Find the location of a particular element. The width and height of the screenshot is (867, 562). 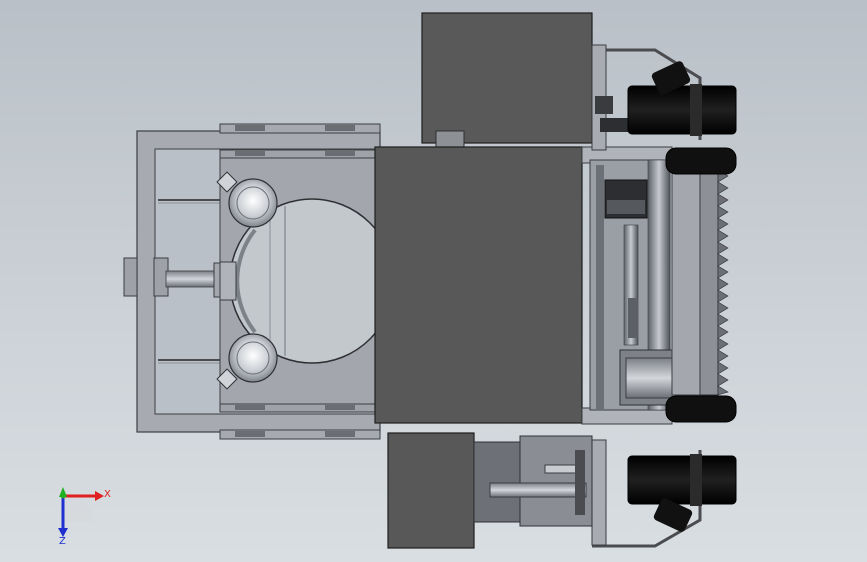

top-cover-box is located at coordinates (507, 78).